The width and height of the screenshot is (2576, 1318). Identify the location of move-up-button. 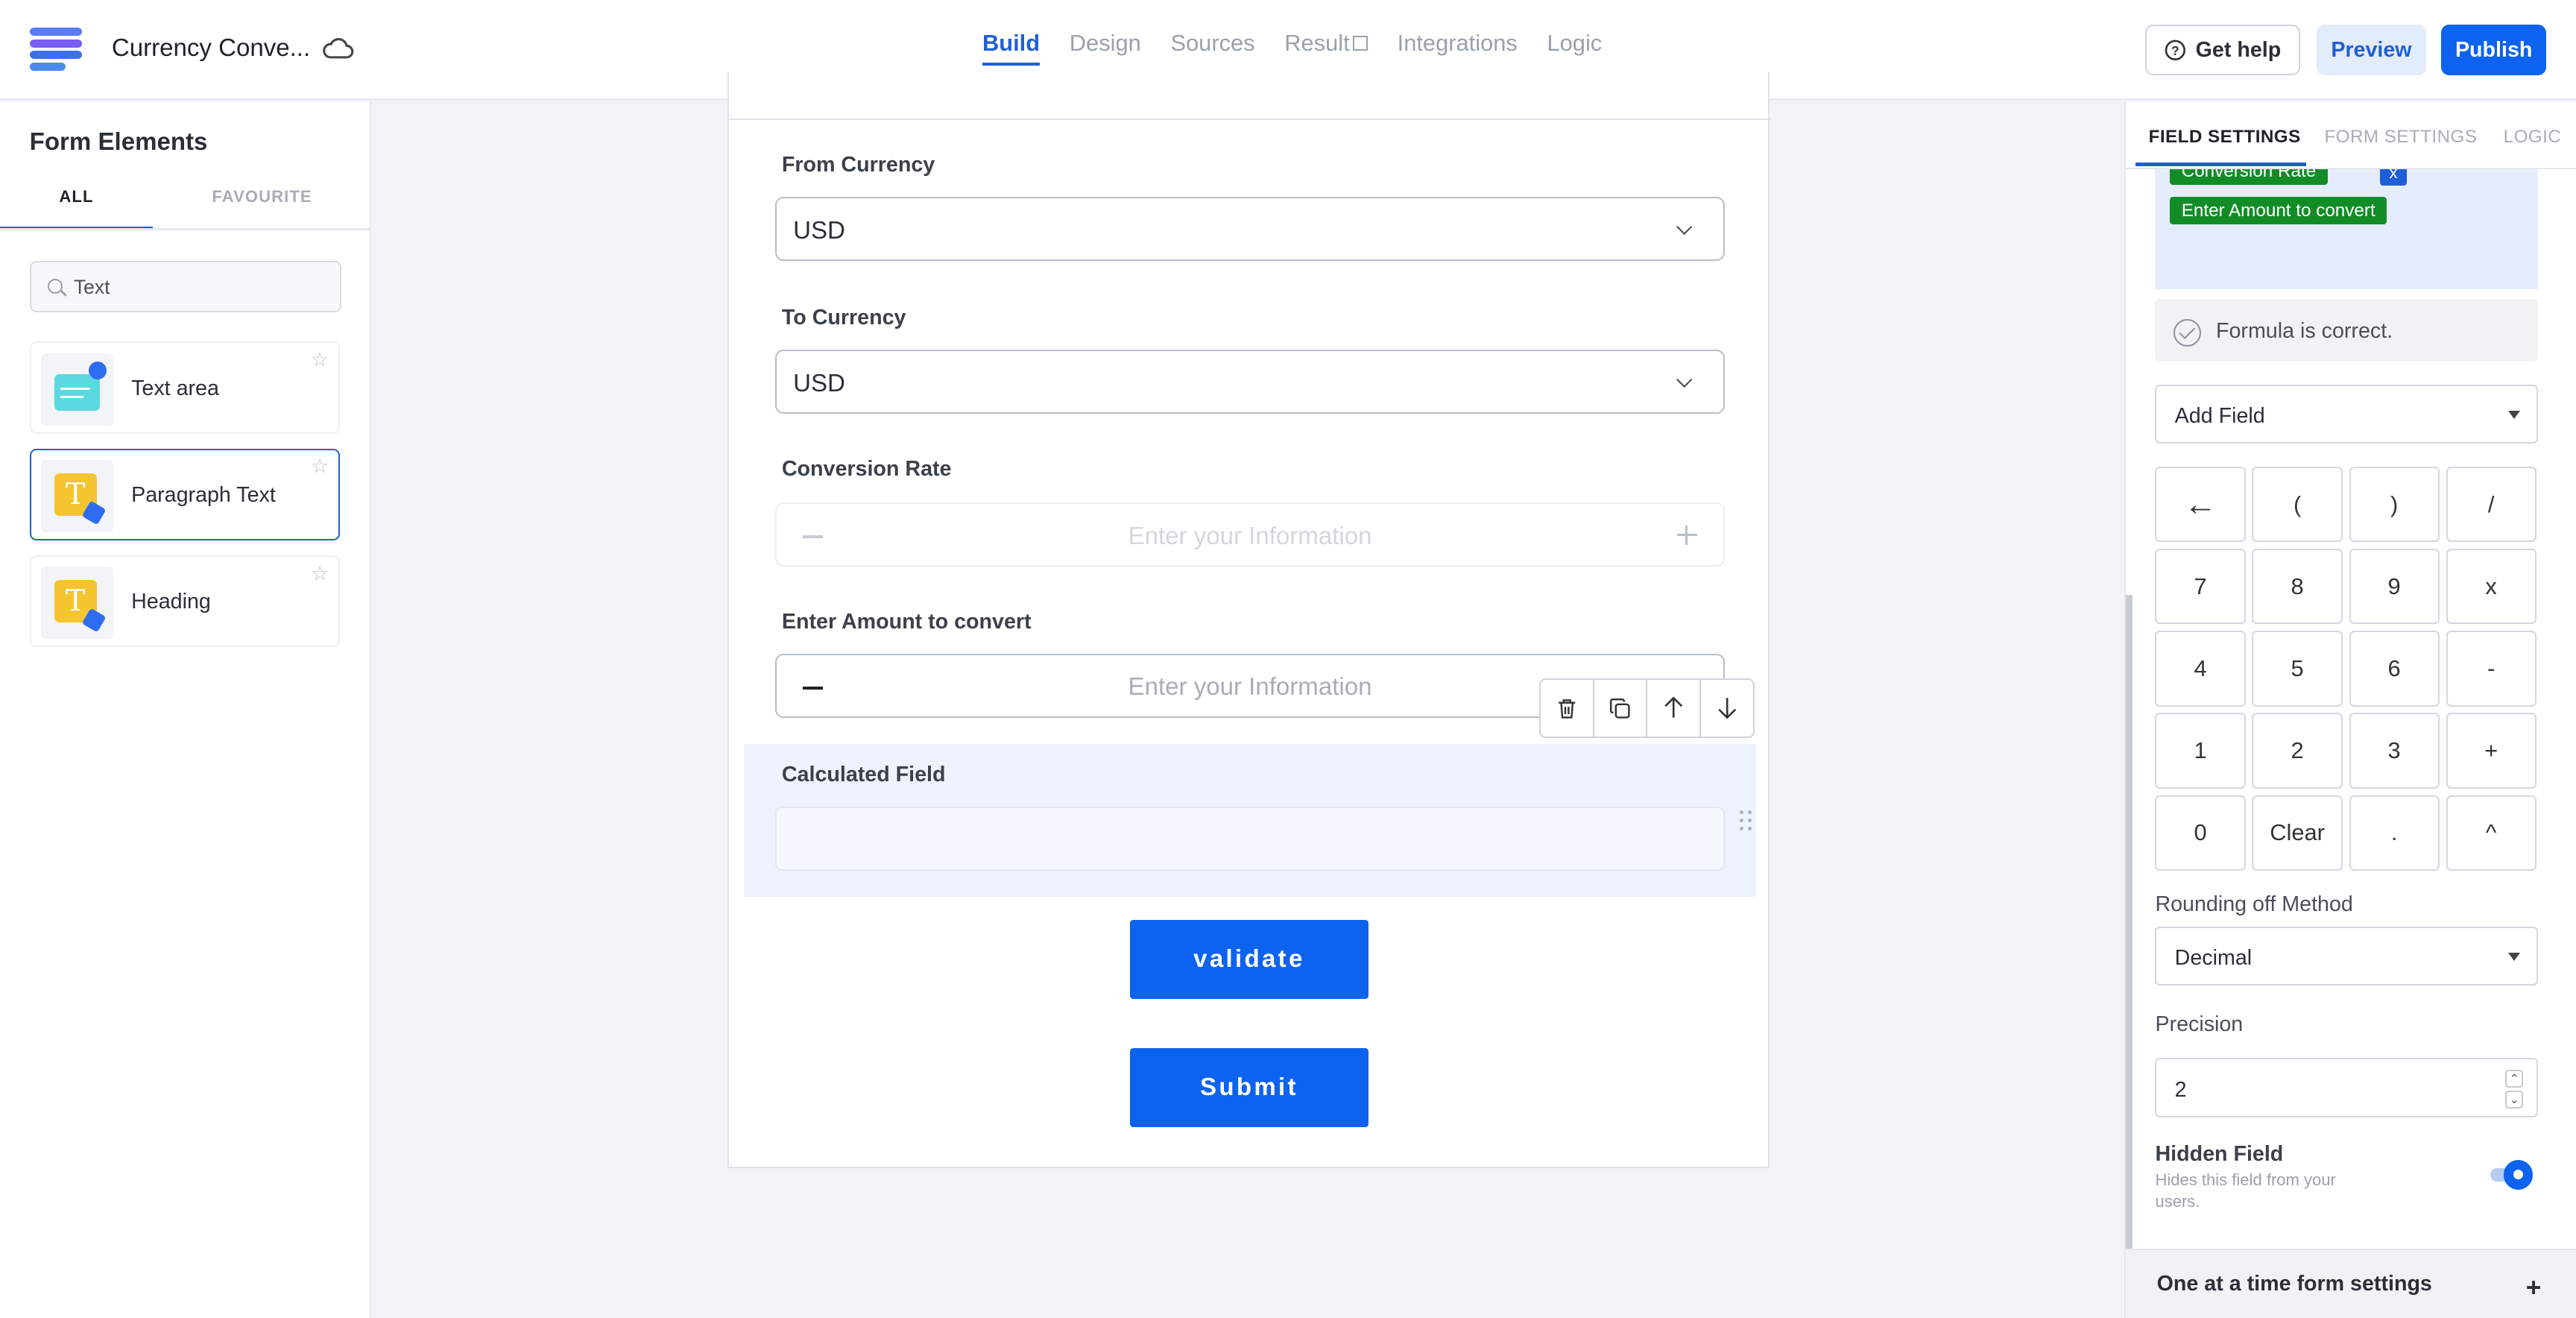
(1674, 709).